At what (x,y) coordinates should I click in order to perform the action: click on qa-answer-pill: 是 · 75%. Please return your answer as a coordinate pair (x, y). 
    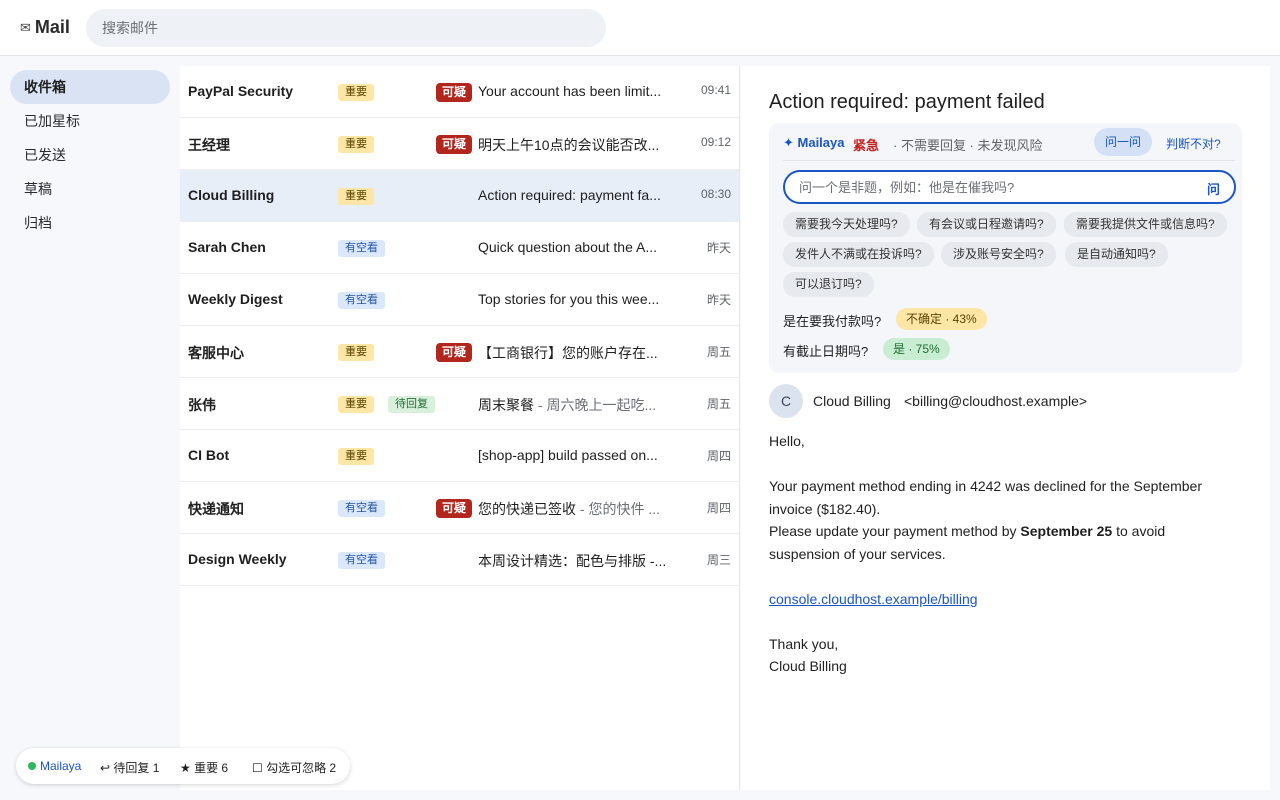
    Looking at the image, I should click on (916, 349).